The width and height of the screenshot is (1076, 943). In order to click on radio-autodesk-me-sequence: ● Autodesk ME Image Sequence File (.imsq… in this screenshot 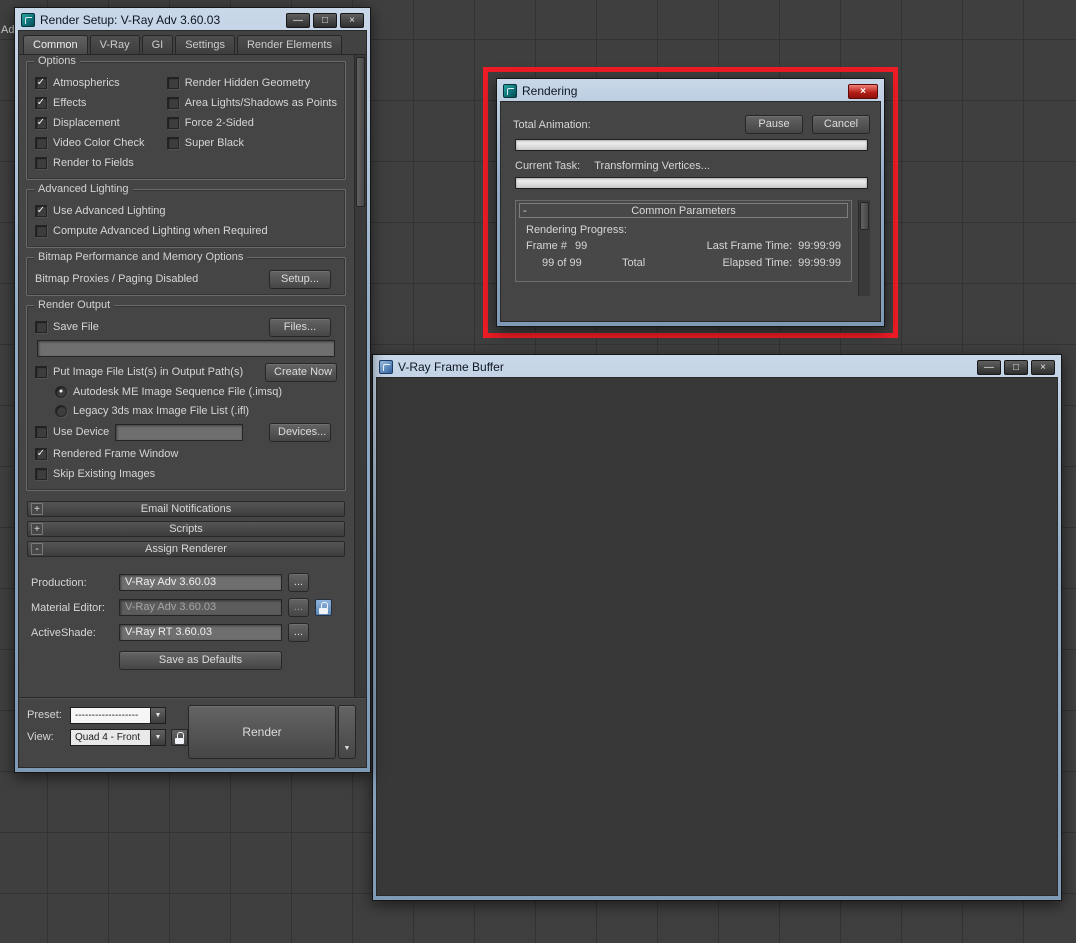, I will do `click(186, 391)`.